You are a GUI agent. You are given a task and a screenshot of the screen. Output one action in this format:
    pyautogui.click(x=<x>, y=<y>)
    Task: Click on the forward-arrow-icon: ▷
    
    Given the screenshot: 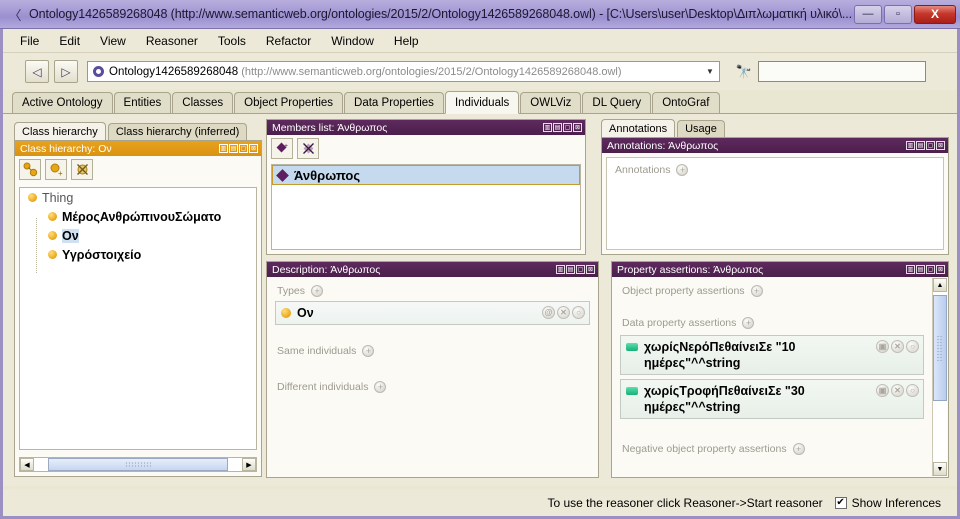 What is the action you would take?
    pyautogui.click(x=66, y=71)
    